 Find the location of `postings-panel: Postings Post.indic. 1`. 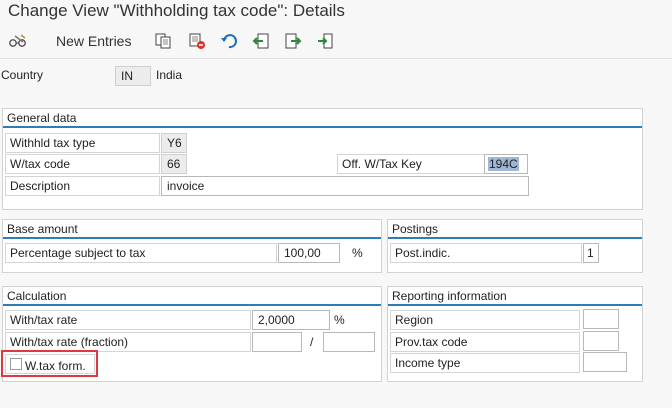

postings-panel: Postings Post.indic. 1 is located at coordinates (515, 246).